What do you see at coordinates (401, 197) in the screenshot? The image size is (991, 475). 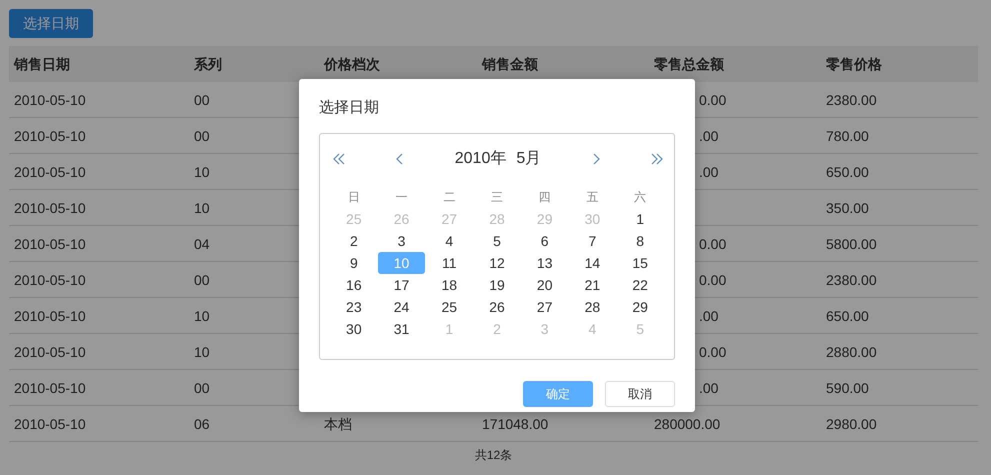 I see `weekday-label: 一` at bounding box center [401, 197].